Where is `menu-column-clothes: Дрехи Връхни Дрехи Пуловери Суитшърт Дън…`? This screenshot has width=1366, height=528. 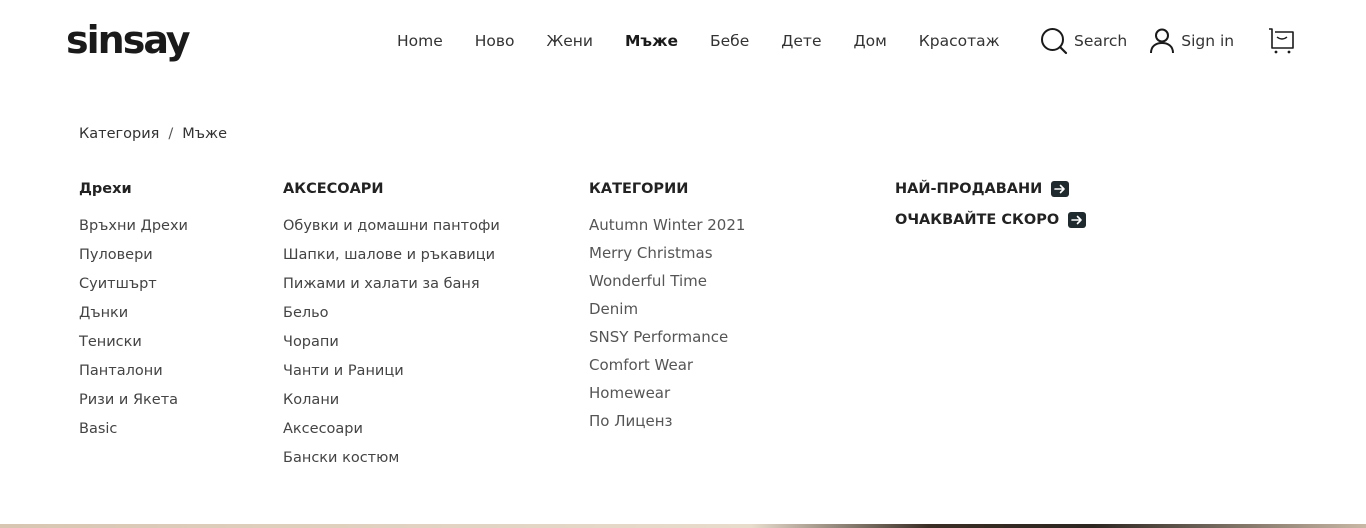 menu-column-clothes: Дрехи Връхни Дрехи Пуловери Суитшърт Дън… is located at coordinates (133, 313).